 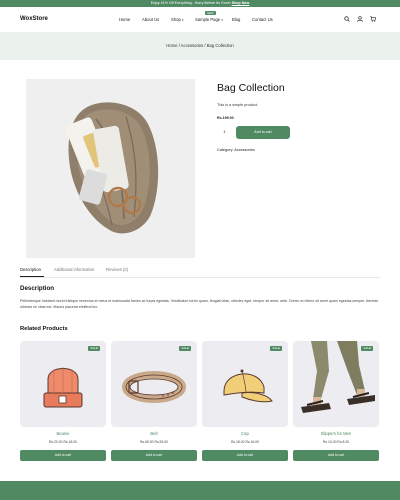 I want to click on product-card-cap: SALE Cap Rs.18.00 Rs.16.00 Add to cart, so click(x=245, y=401).